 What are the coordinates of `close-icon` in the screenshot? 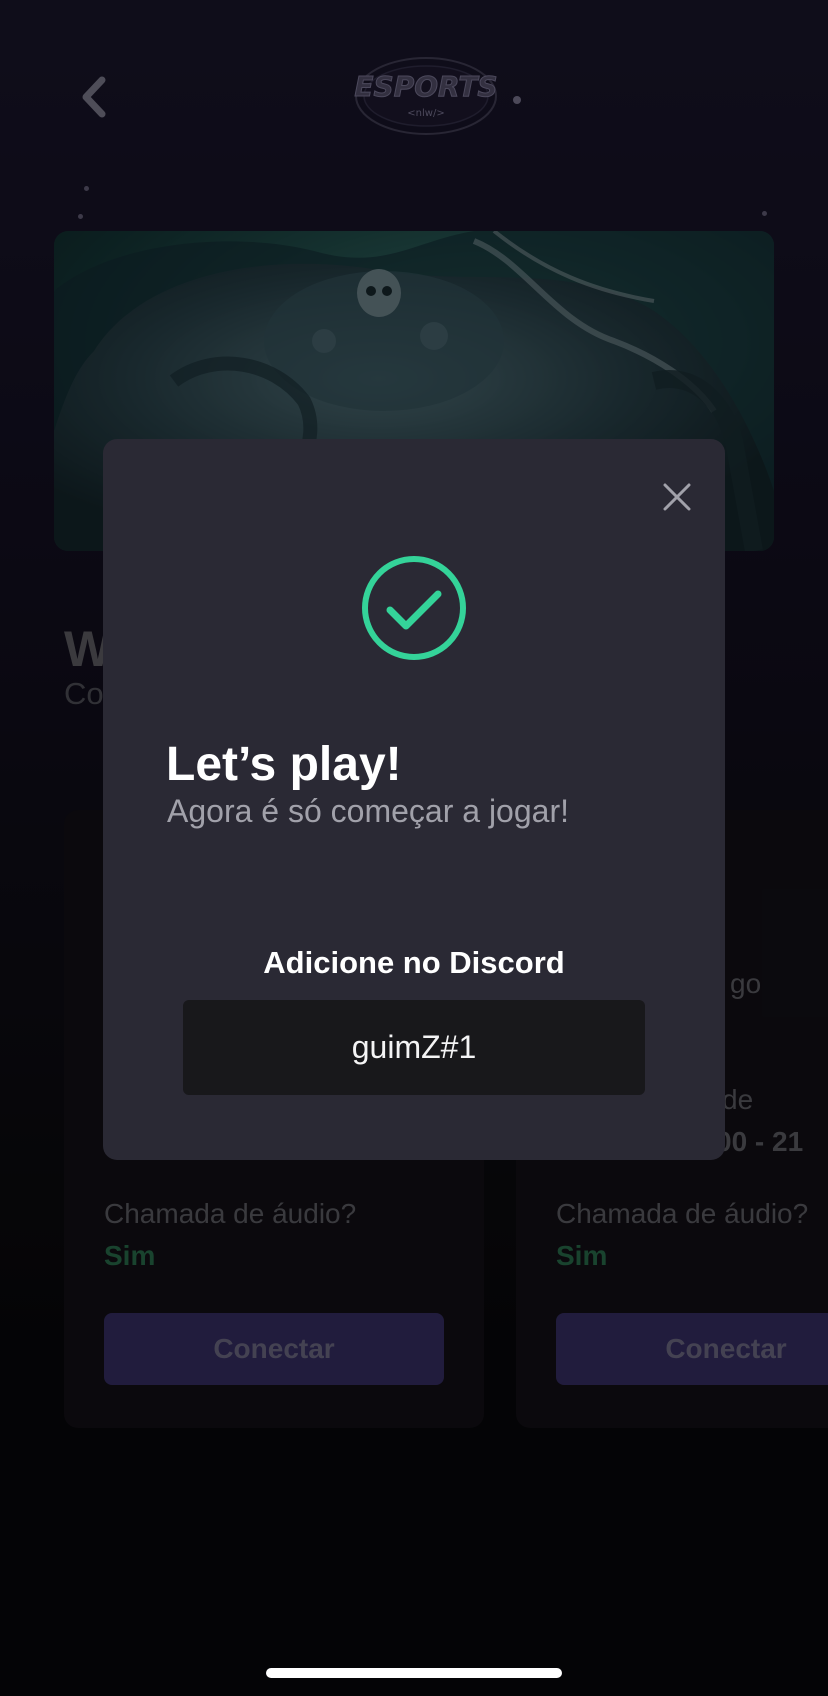 It's located at (677, 497).